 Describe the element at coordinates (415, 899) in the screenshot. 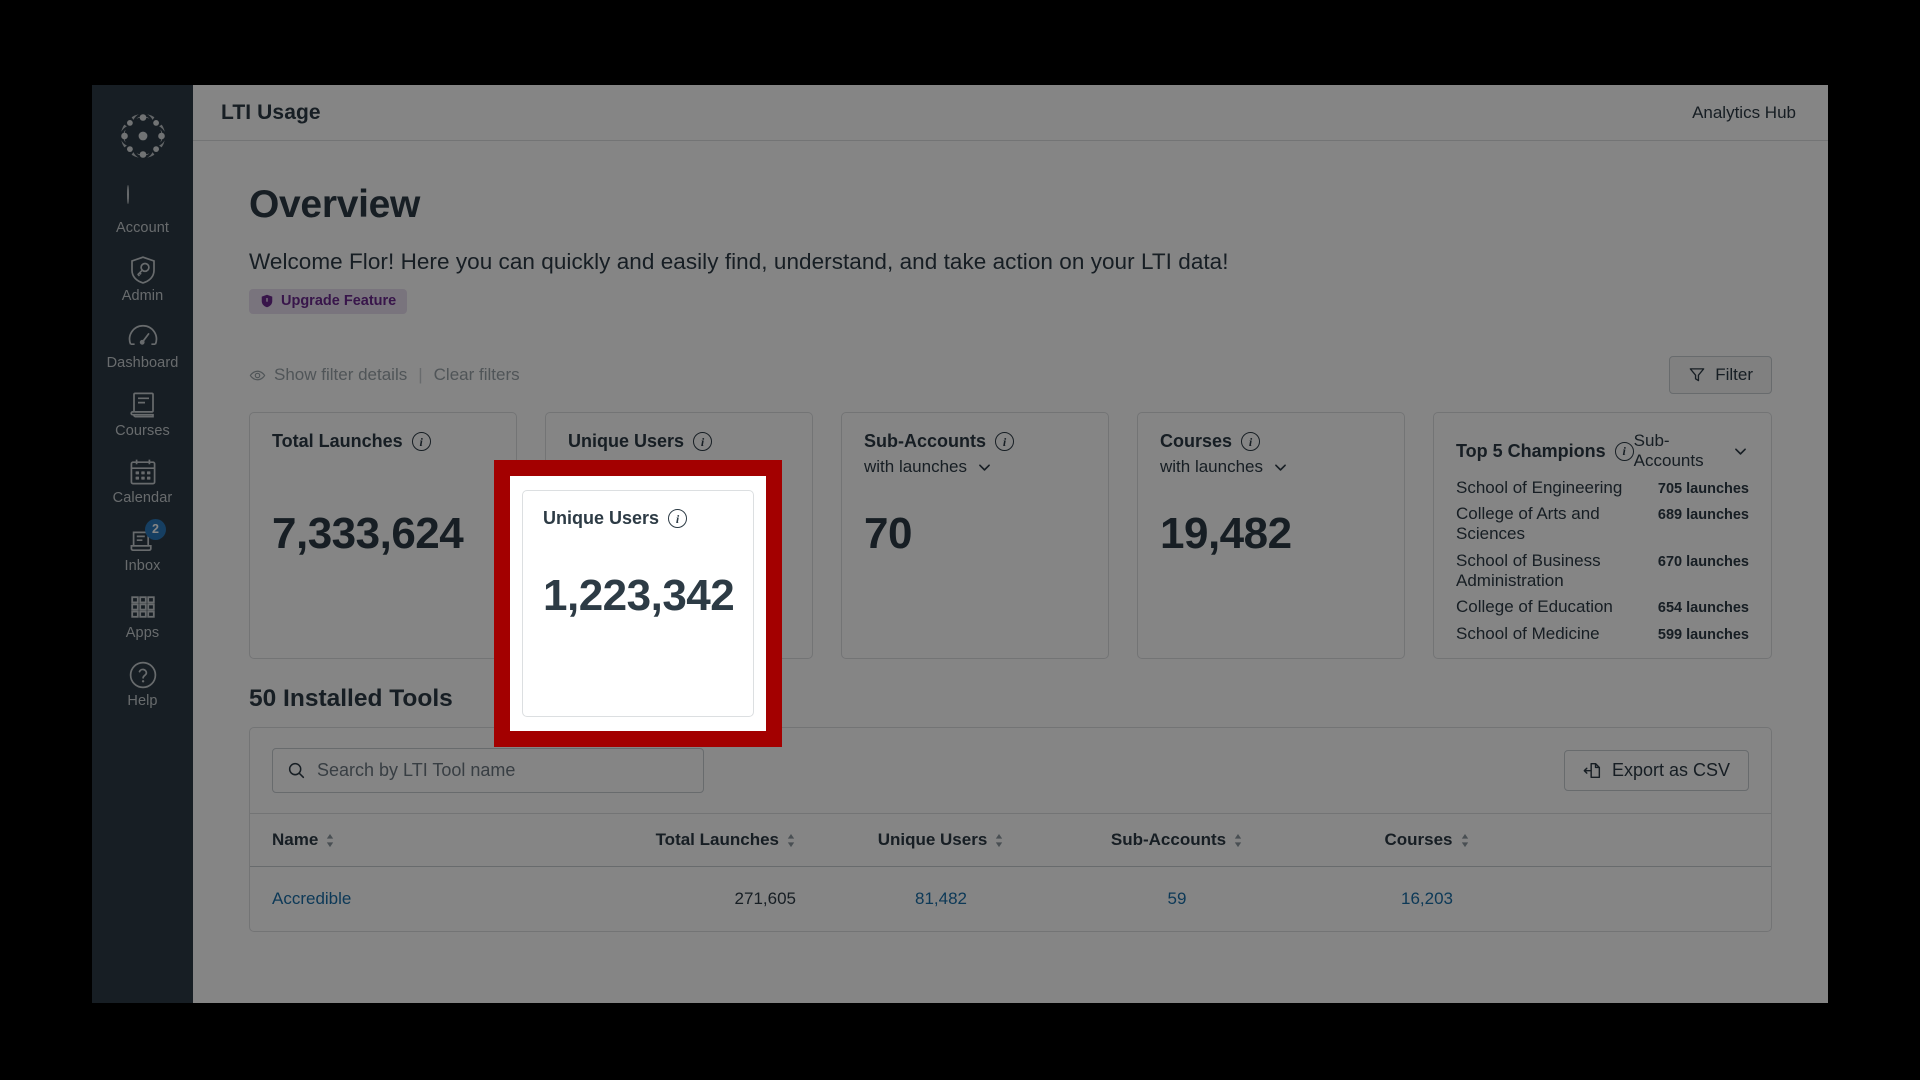

I see `cell-tool-name: Accredible` at that location.